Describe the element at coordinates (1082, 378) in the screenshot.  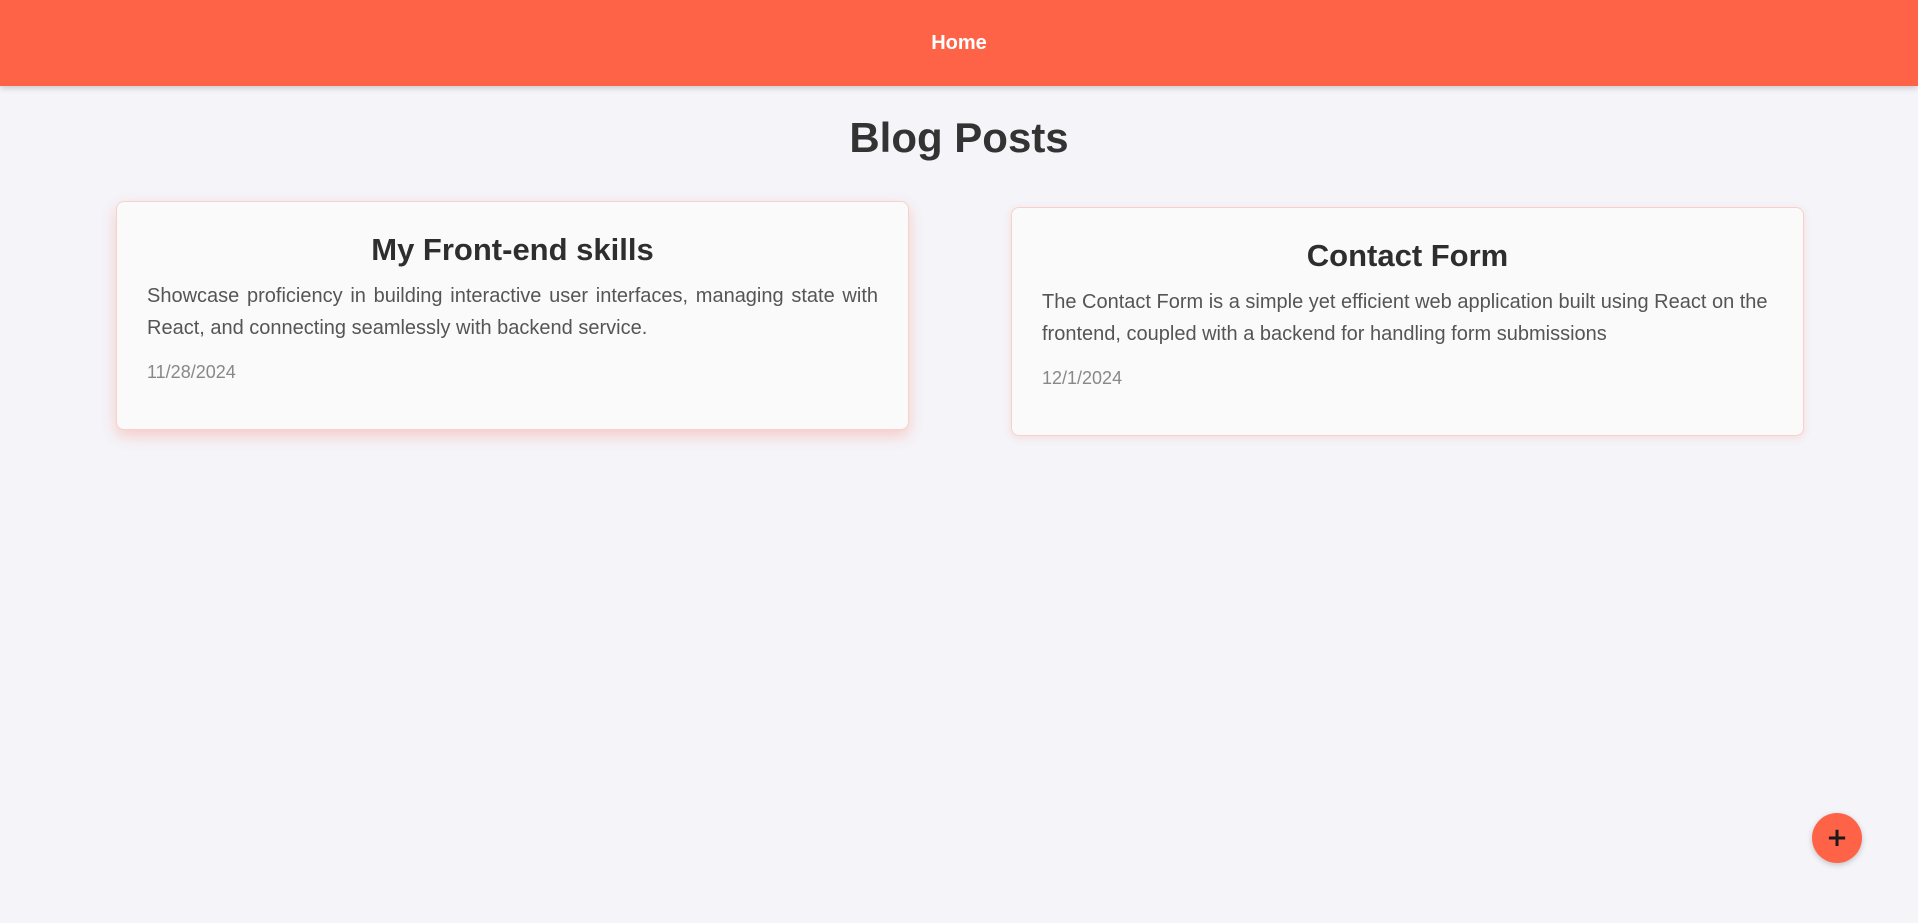
I see `post-date: 12/1/2024` at that location.